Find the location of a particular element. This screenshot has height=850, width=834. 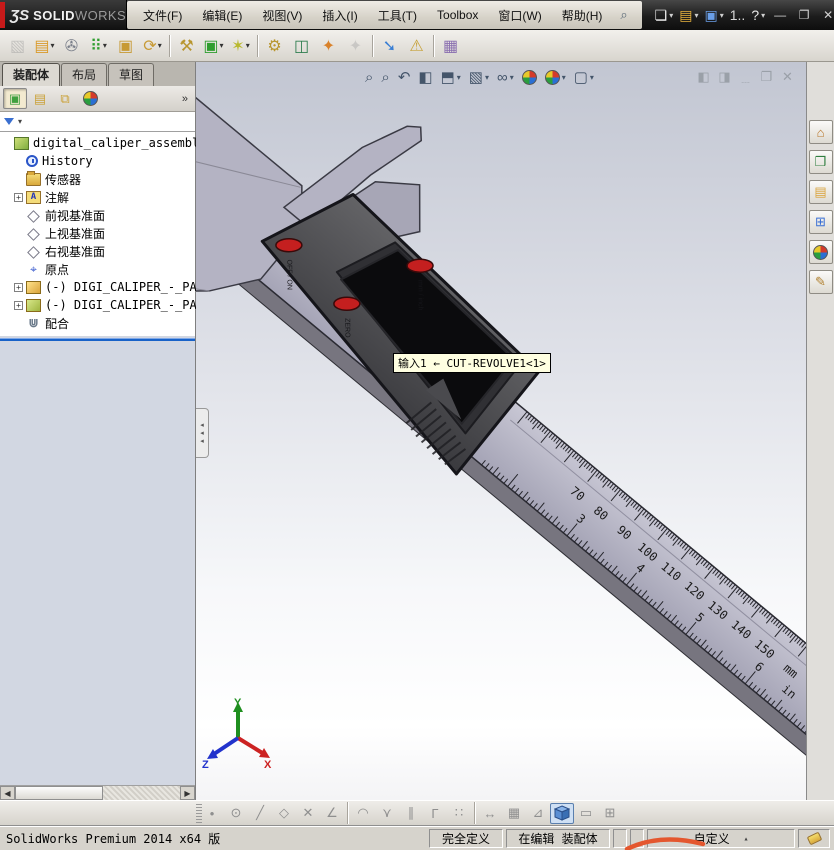

caliper-zero-button is located at coordinates (347, 303).